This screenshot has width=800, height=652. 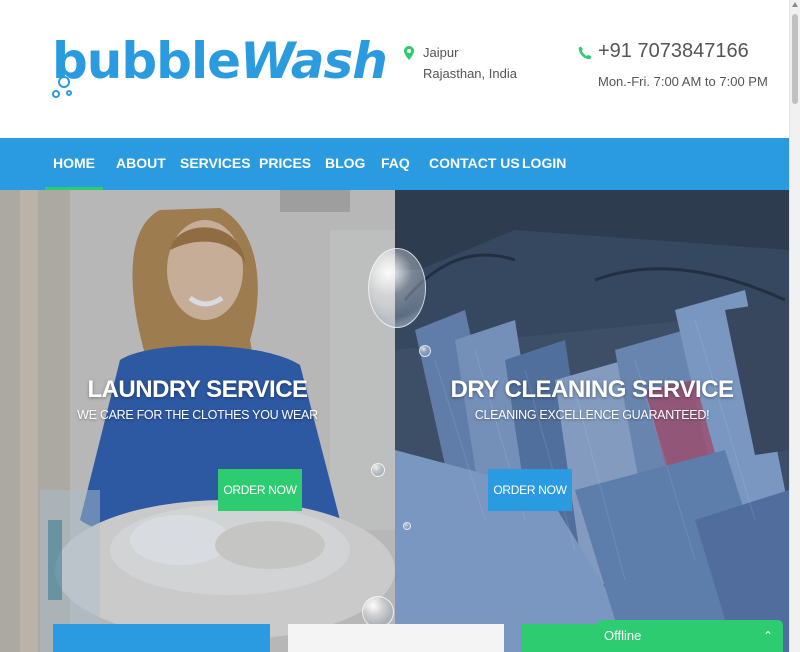 I want to click on chevron-up-icon: ⌃, so click(x=768, y=636).